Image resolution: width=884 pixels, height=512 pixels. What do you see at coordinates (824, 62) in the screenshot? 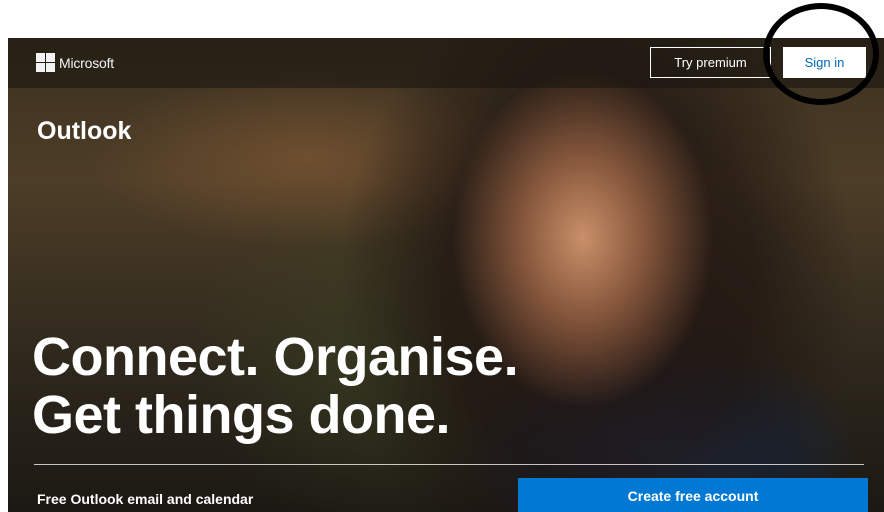
I see `sign-in-button: Sign in` at bounding box center [824, 62].